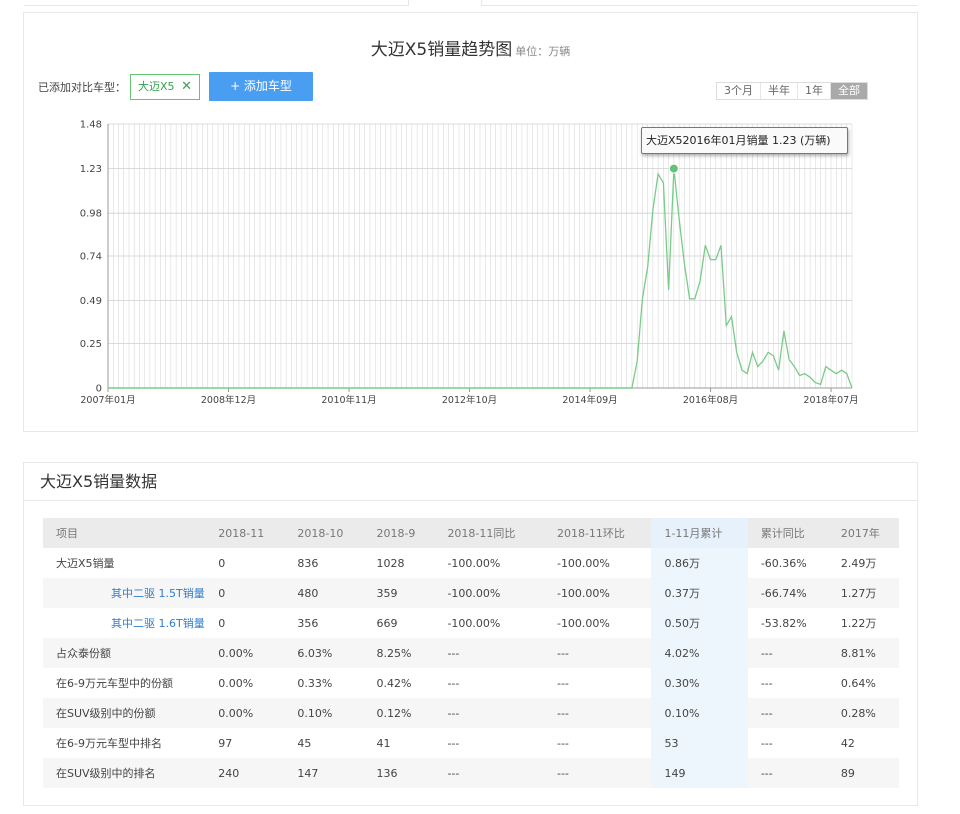  I want to click on cell: 136, so click(399, 773).